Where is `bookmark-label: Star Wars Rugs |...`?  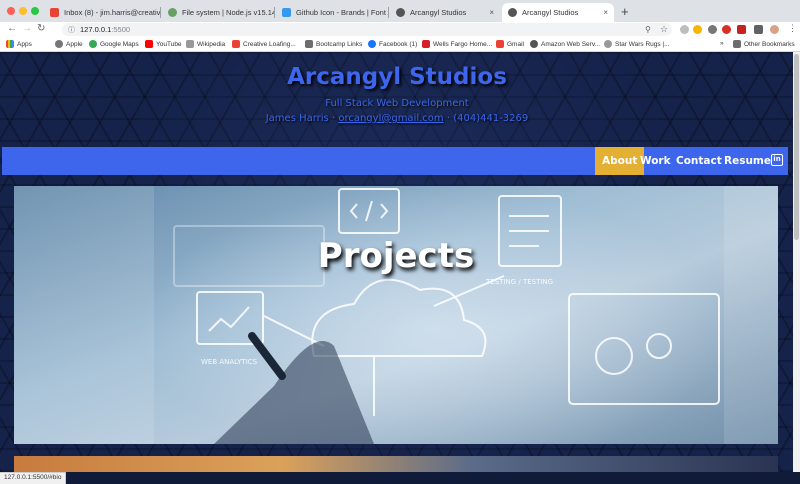
bookmark-label: Star Wars Rugs |... is located at coordinates (642, 44).